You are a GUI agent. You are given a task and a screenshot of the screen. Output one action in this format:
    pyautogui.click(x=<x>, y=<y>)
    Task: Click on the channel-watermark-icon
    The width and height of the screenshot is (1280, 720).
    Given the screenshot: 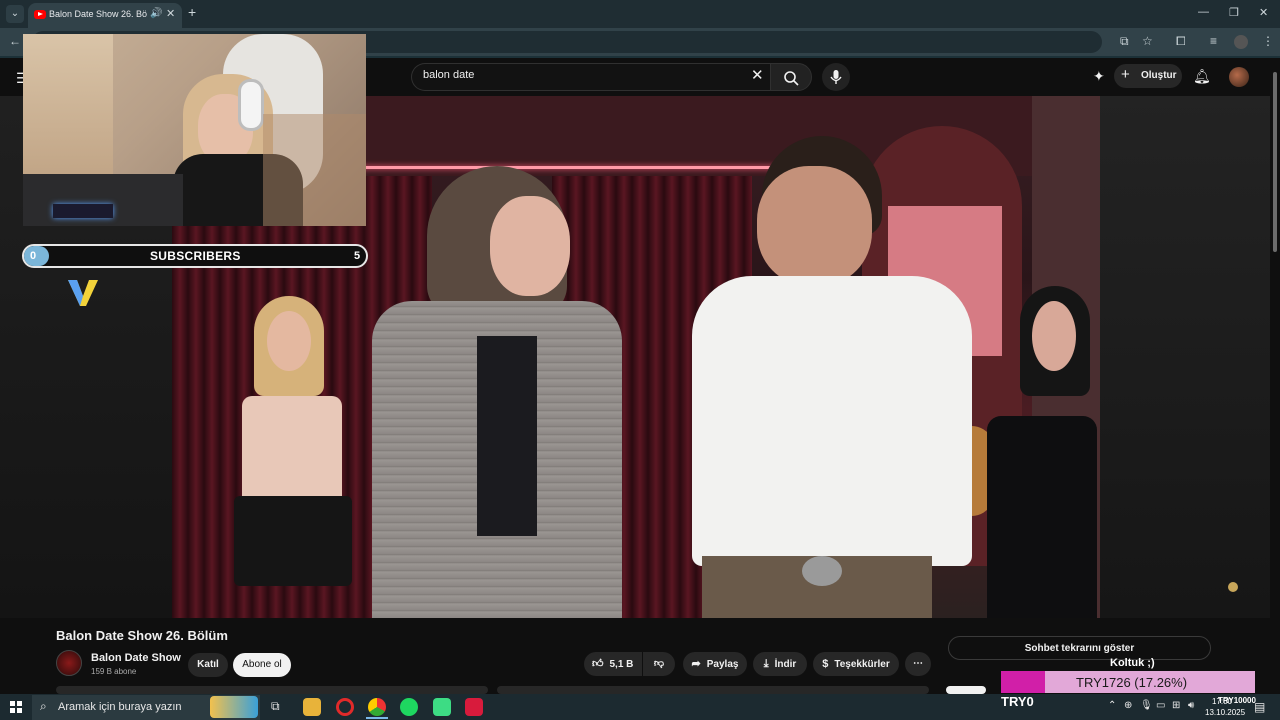 What is the action you would take?
    pyautogui.click(x=1233, y=587)
    